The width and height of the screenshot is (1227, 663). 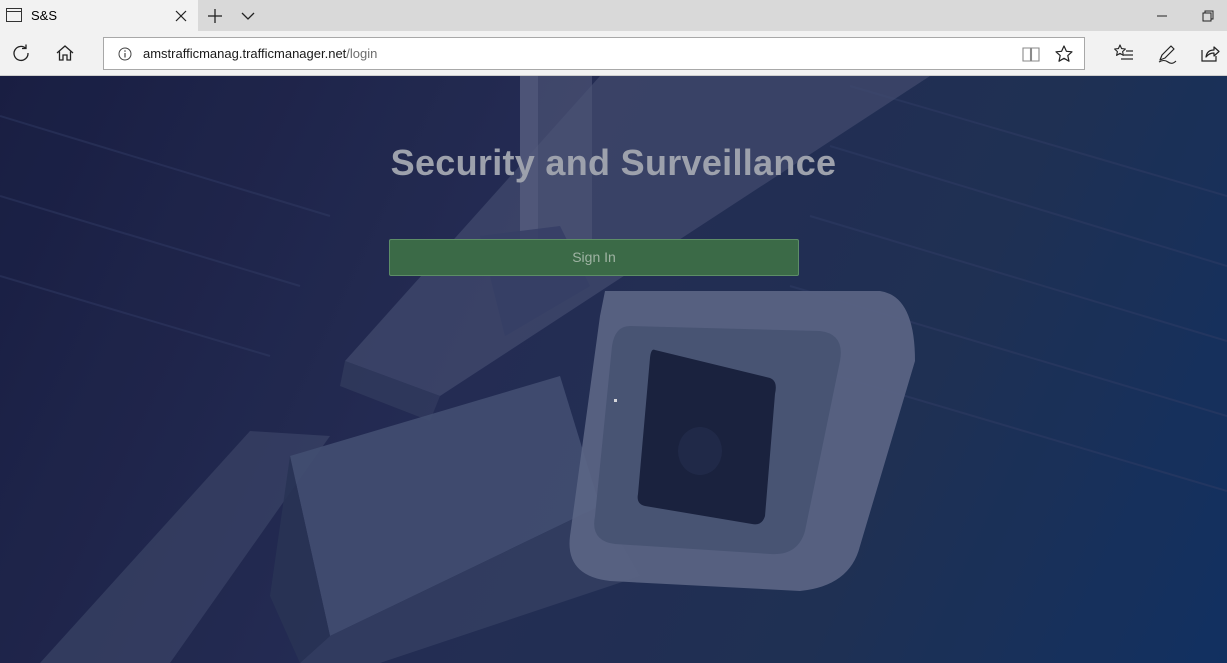 I want to click on tab-title: S&S, so click(x=44, y=15).